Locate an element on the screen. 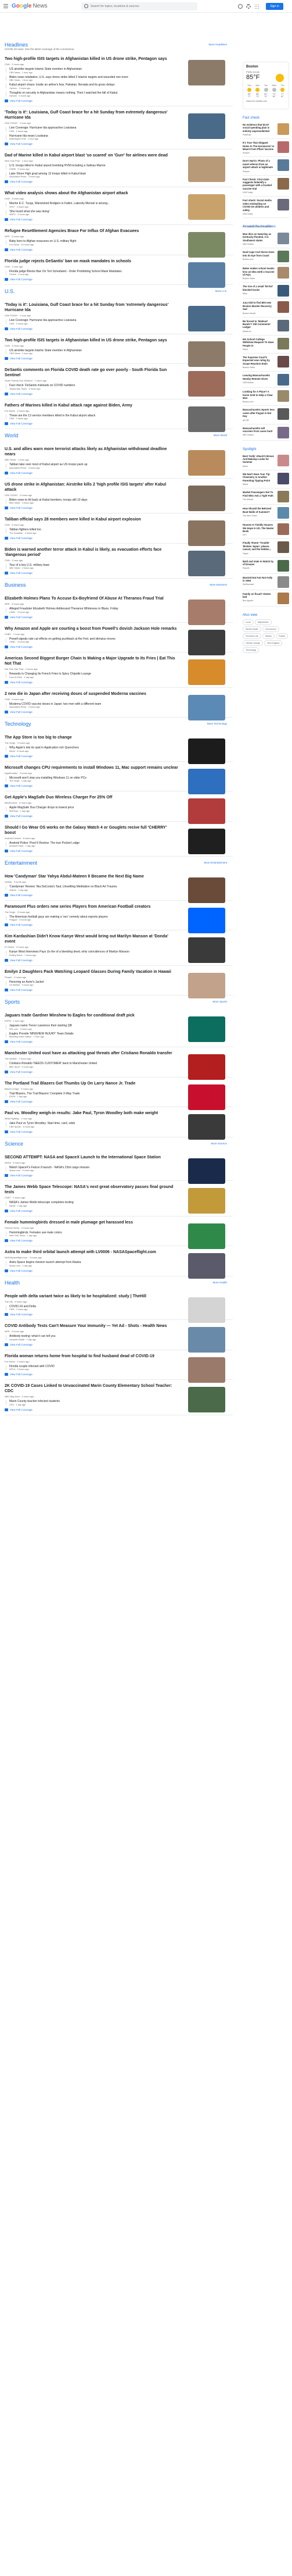 Image resolution: width=292 pixels, height=2576 pixels. topic-chip: New England is located at coordinates (273, 643).